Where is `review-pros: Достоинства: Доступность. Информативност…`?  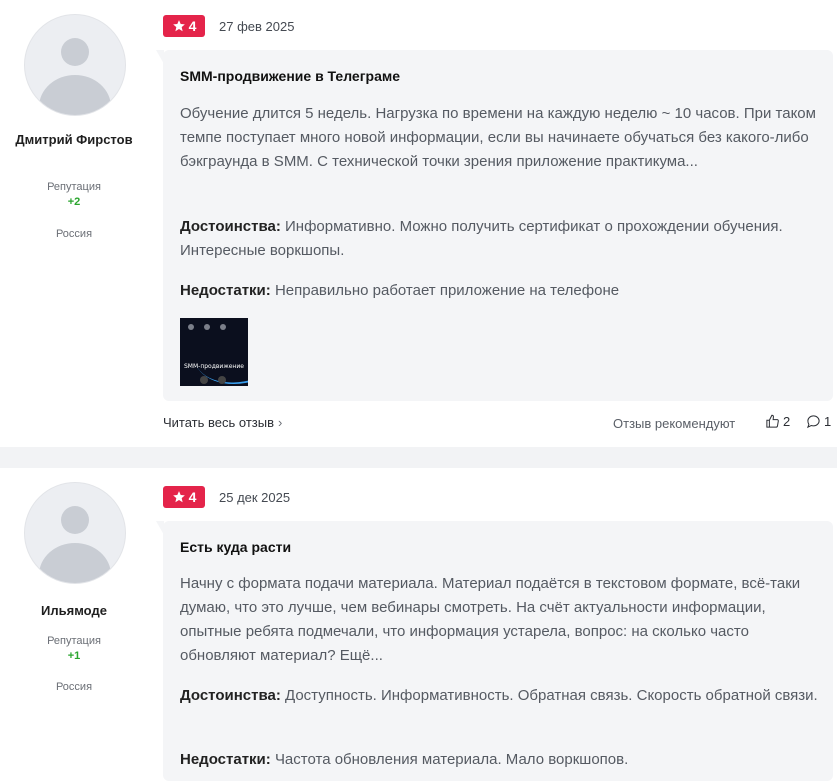
review-pros: Достоинства: Доступность. Информативност… is located at coordinates (500, 696).